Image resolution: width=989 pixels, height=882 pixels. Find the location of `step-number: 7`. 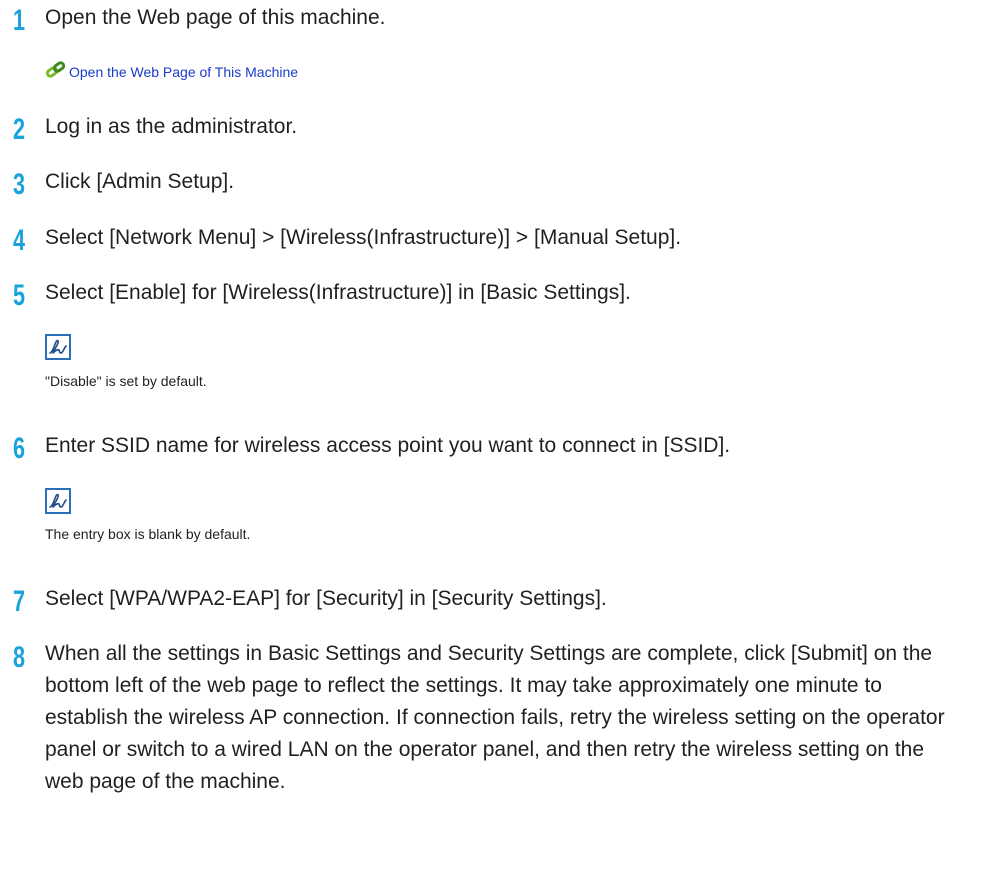

step-number: 7 is located at coordinates (19, 601).